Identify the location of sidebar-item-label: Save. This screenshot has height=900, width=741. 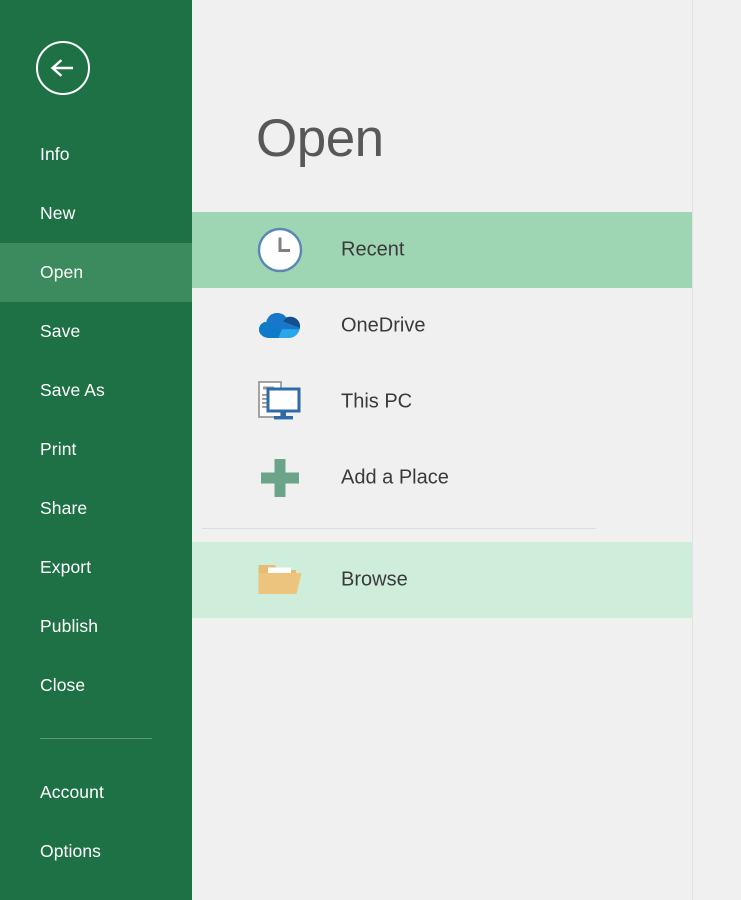
(60, 331).